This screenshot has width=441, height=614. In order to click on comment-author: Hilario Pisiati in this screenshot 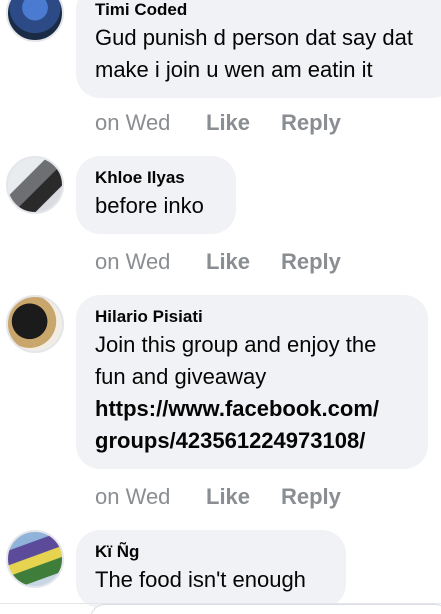, I will do `click(252, 317)`.